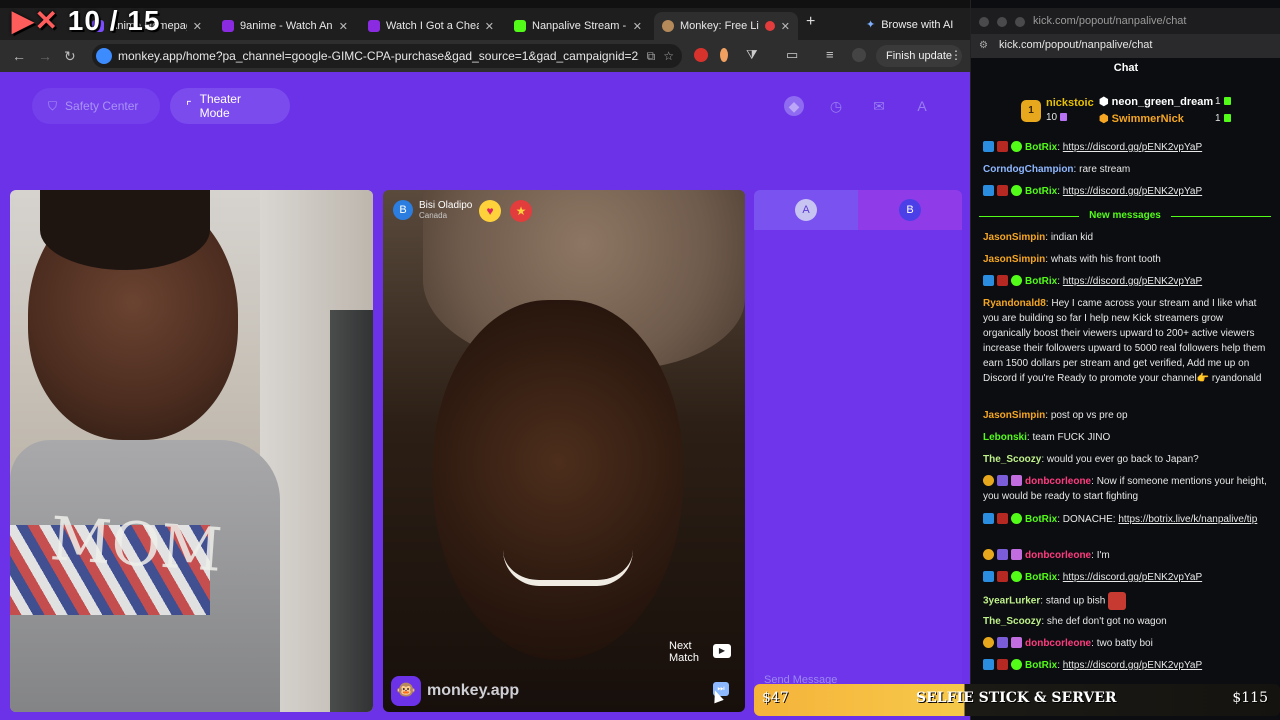 The height and width of the screenshot is (720, 1280). Describe the element at coordinates (722, 651) in the screenshot. I see `next-match-icon: ▶` at that location.